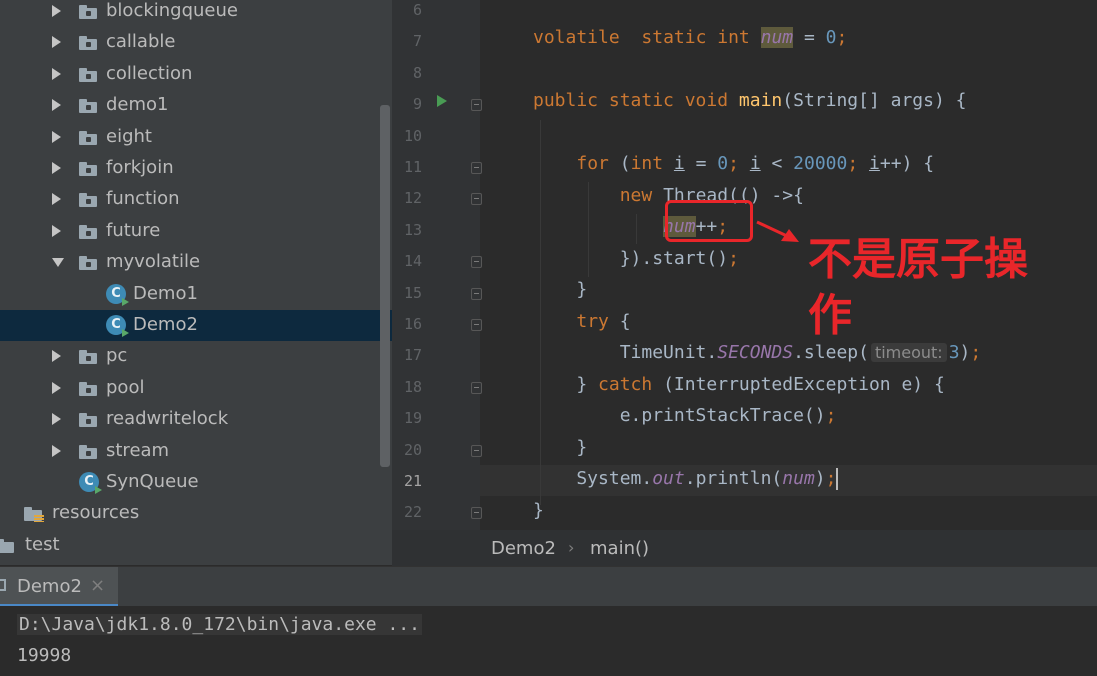 This screenshot has height=676, width=1097. I want to click on tree-item-label: resources, so click(96, 513).